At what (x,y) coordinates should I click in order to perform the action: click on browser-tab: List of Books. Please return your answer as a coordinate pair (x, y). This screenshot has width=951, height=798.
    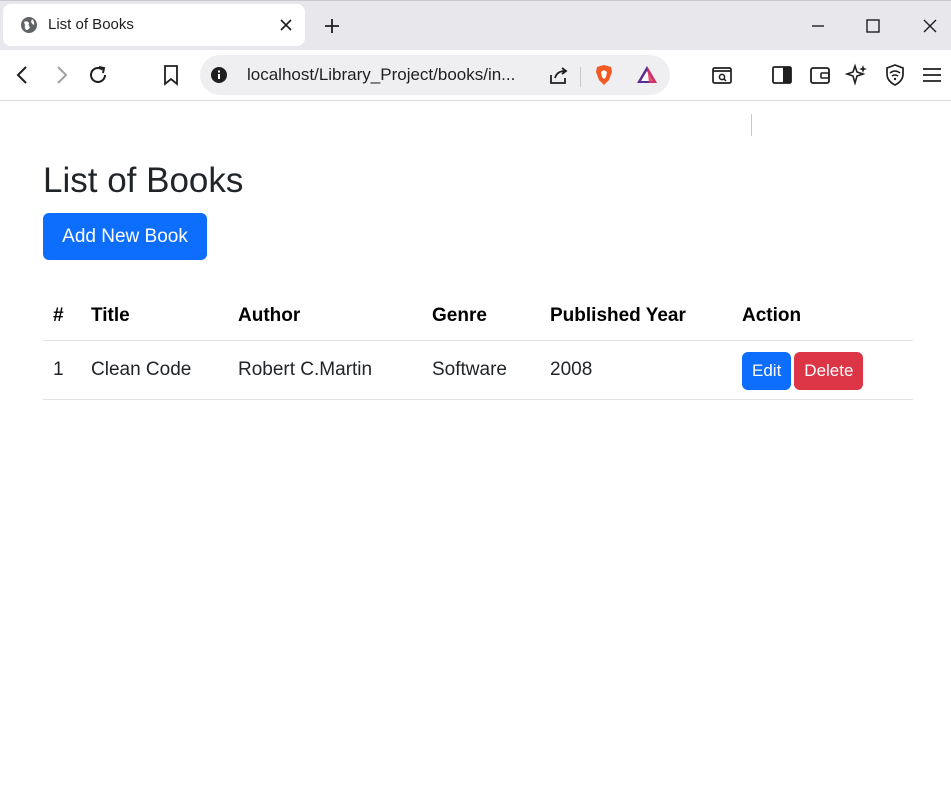
    Looking at the image, I should click on (154, 25).